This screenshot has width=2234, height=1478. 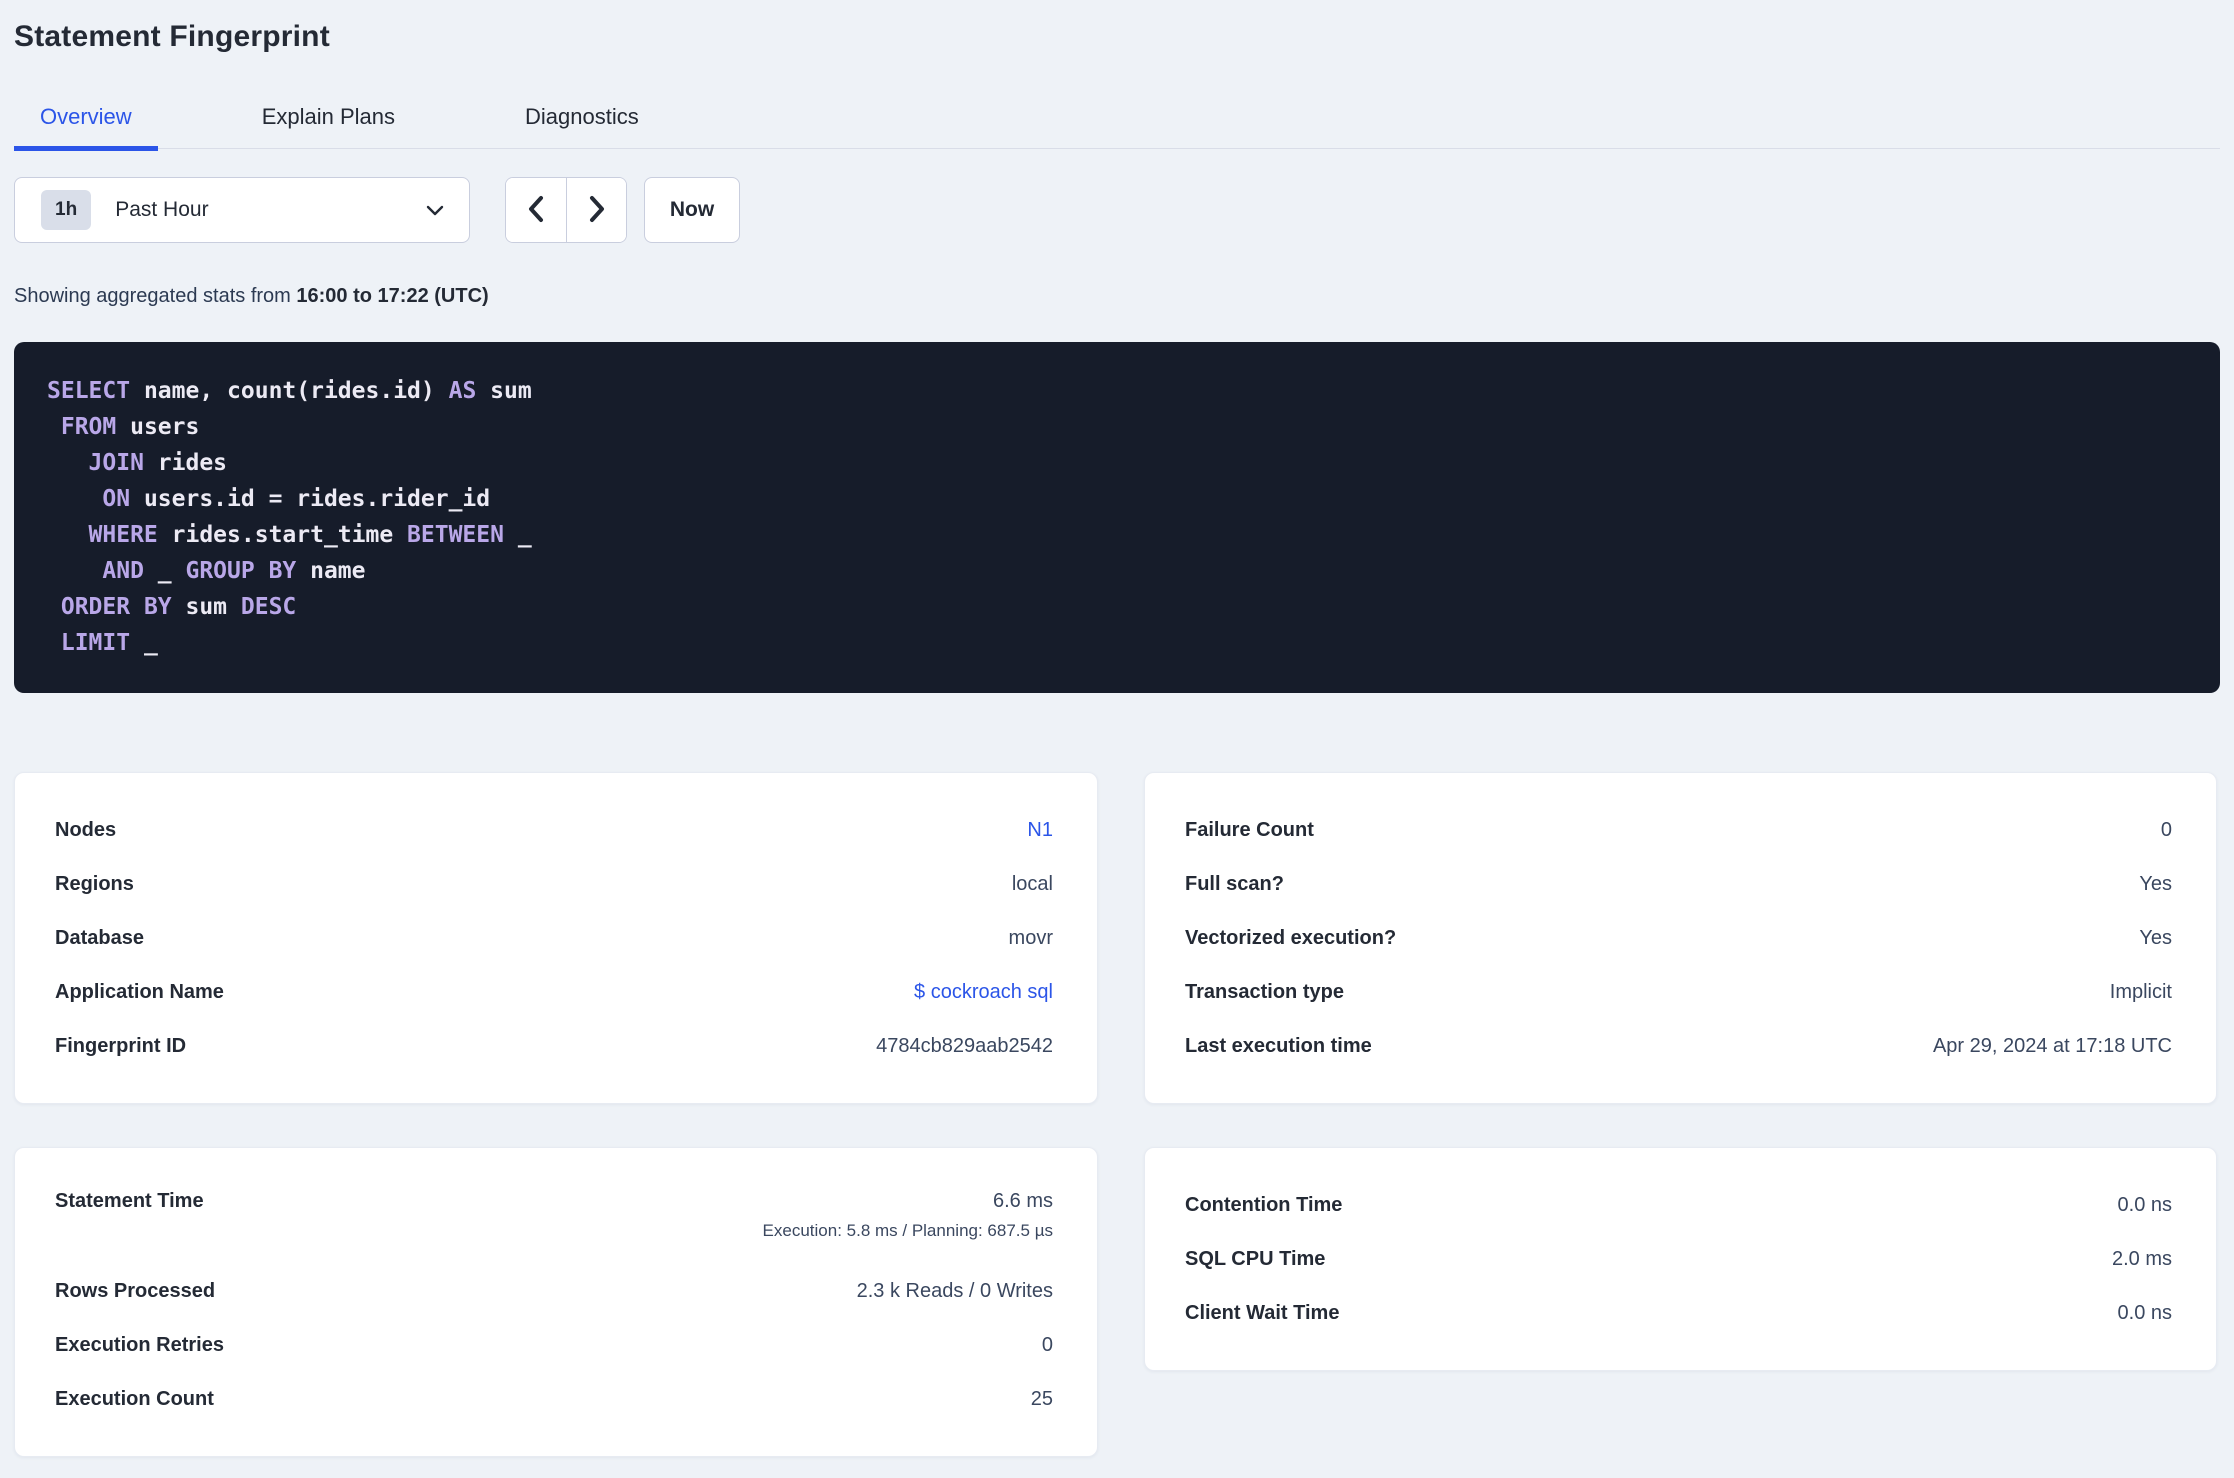 I want to click on row-label: Full scan?, so click(x=1234, y=883).